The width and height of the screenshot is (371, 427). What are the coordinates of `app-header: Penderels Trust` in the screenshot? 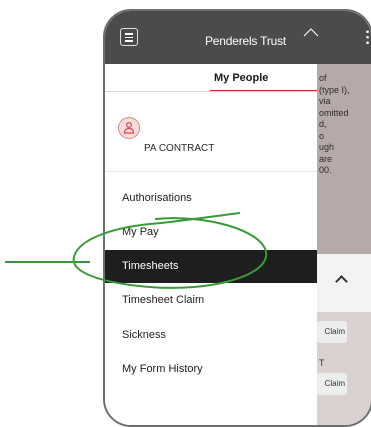 It's located at (238, 37).